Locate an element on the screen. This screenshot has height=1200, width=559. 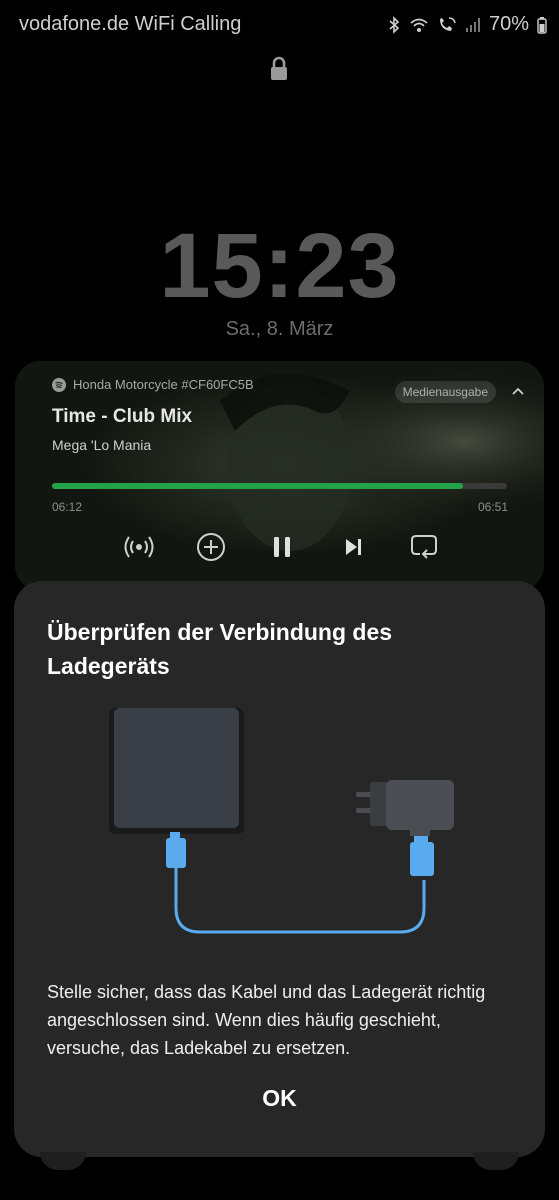
status-icons: 70% is located at coordinates (467, 24).